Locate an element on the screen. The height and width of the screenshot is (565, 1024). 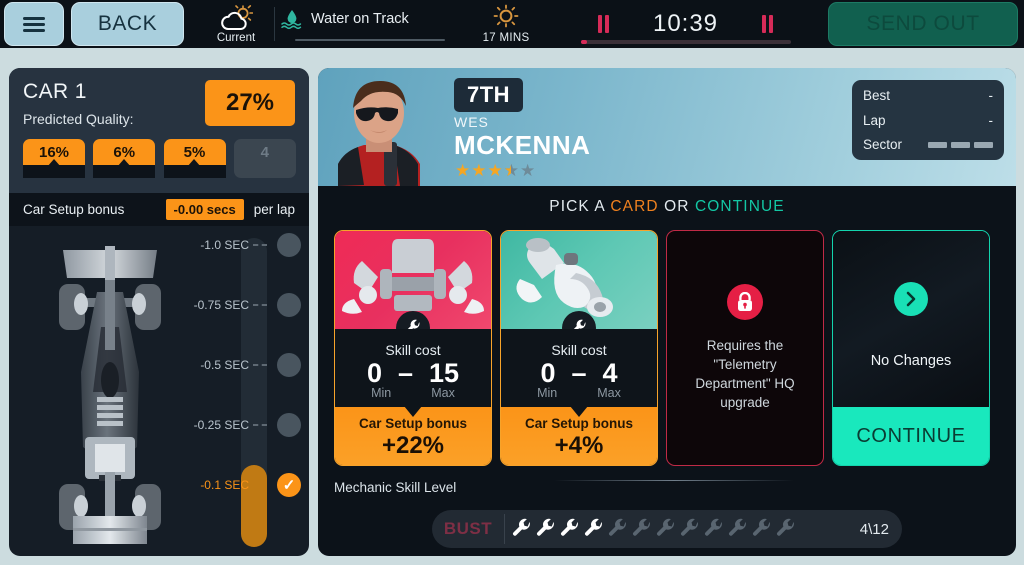
setup-scale-tick: -0.5 SEC is located at coordinates (244, 365).